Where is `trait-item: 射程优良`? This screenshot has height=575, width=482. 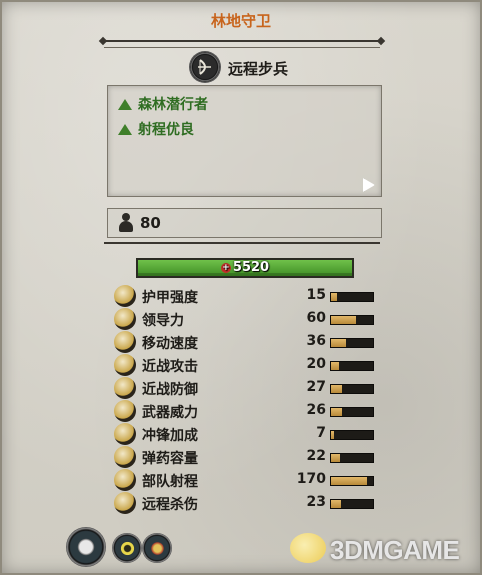 trait-item: 射程优良 is located at coordinates (156, 129).